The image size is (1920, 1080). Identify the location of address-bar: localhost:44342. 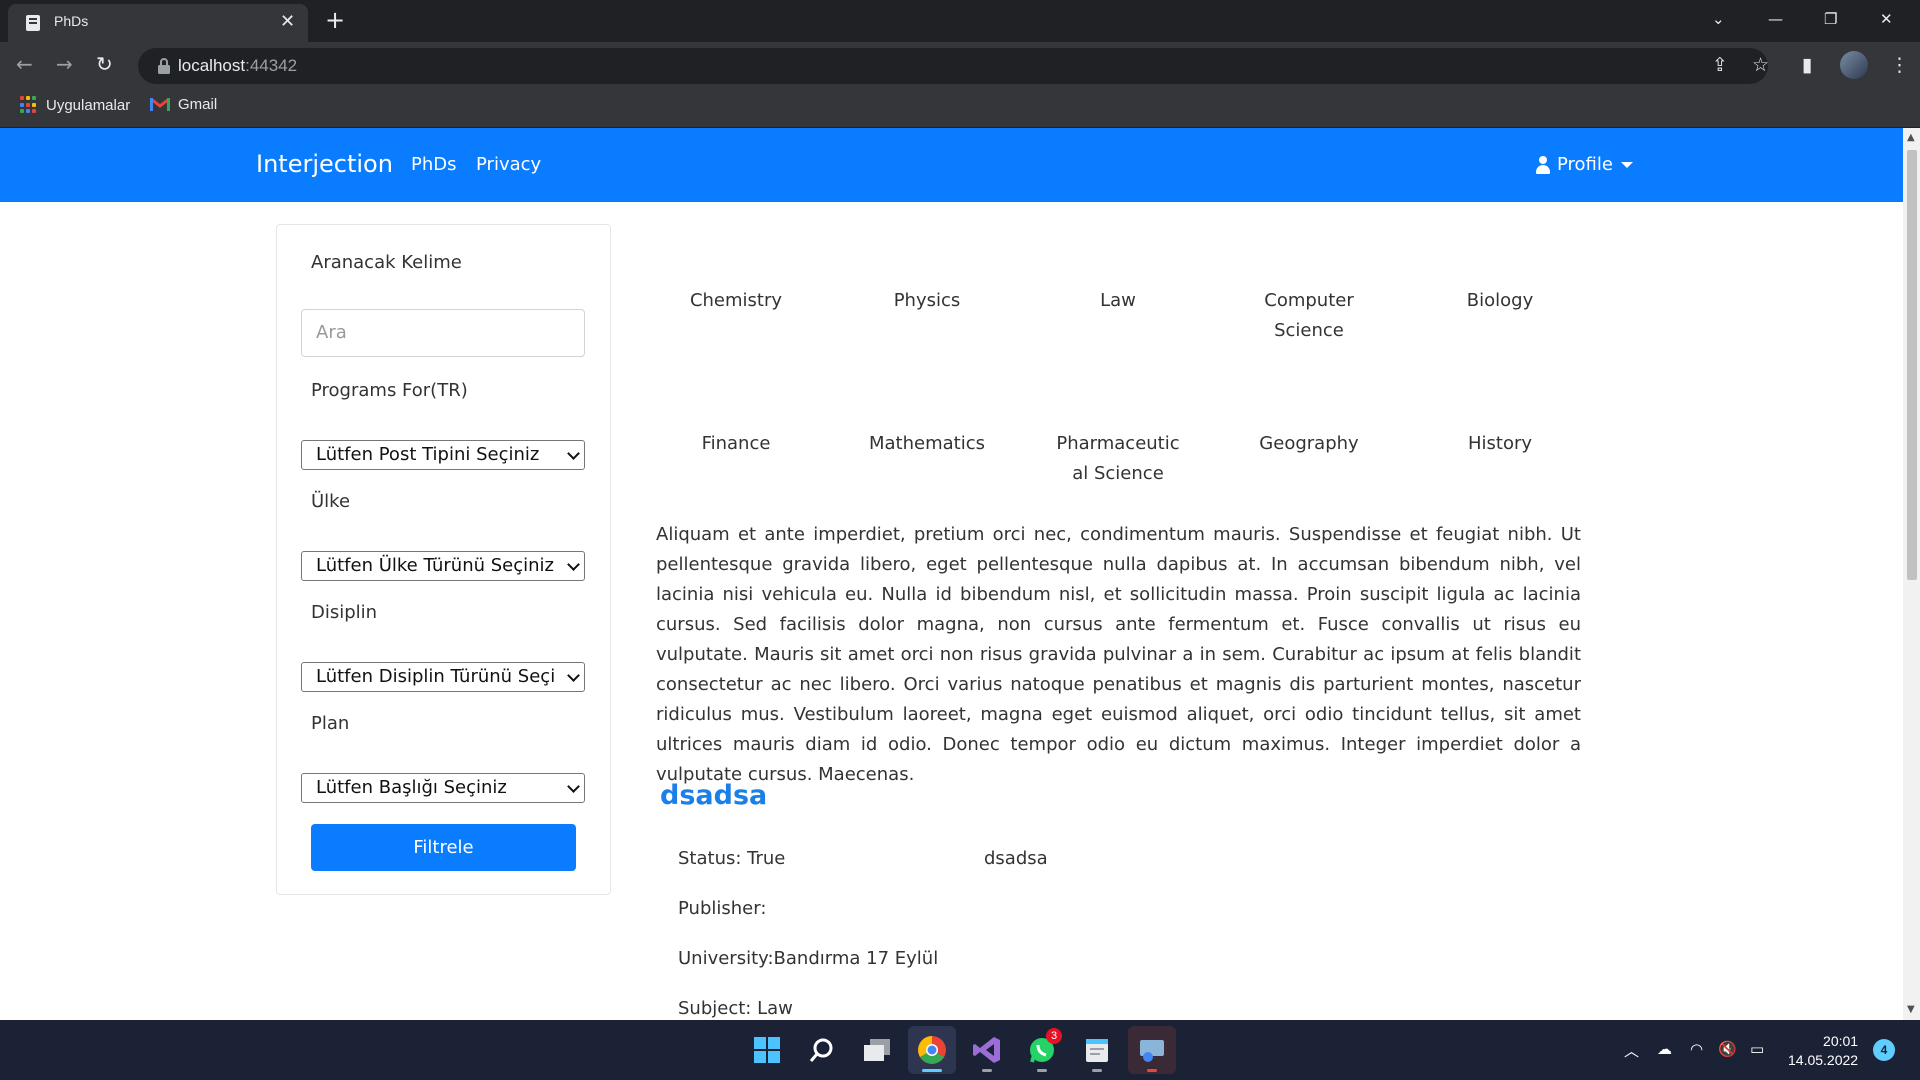
(953, 66).